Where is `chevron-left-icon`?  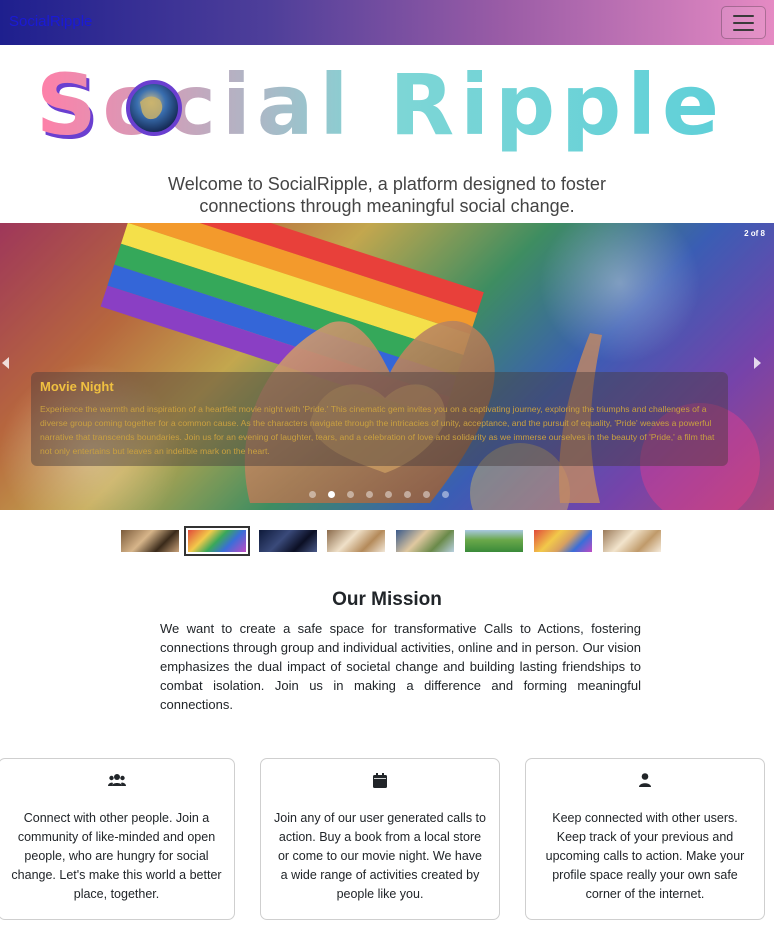
chevron-left-icon is located at coordinates (5, 363).